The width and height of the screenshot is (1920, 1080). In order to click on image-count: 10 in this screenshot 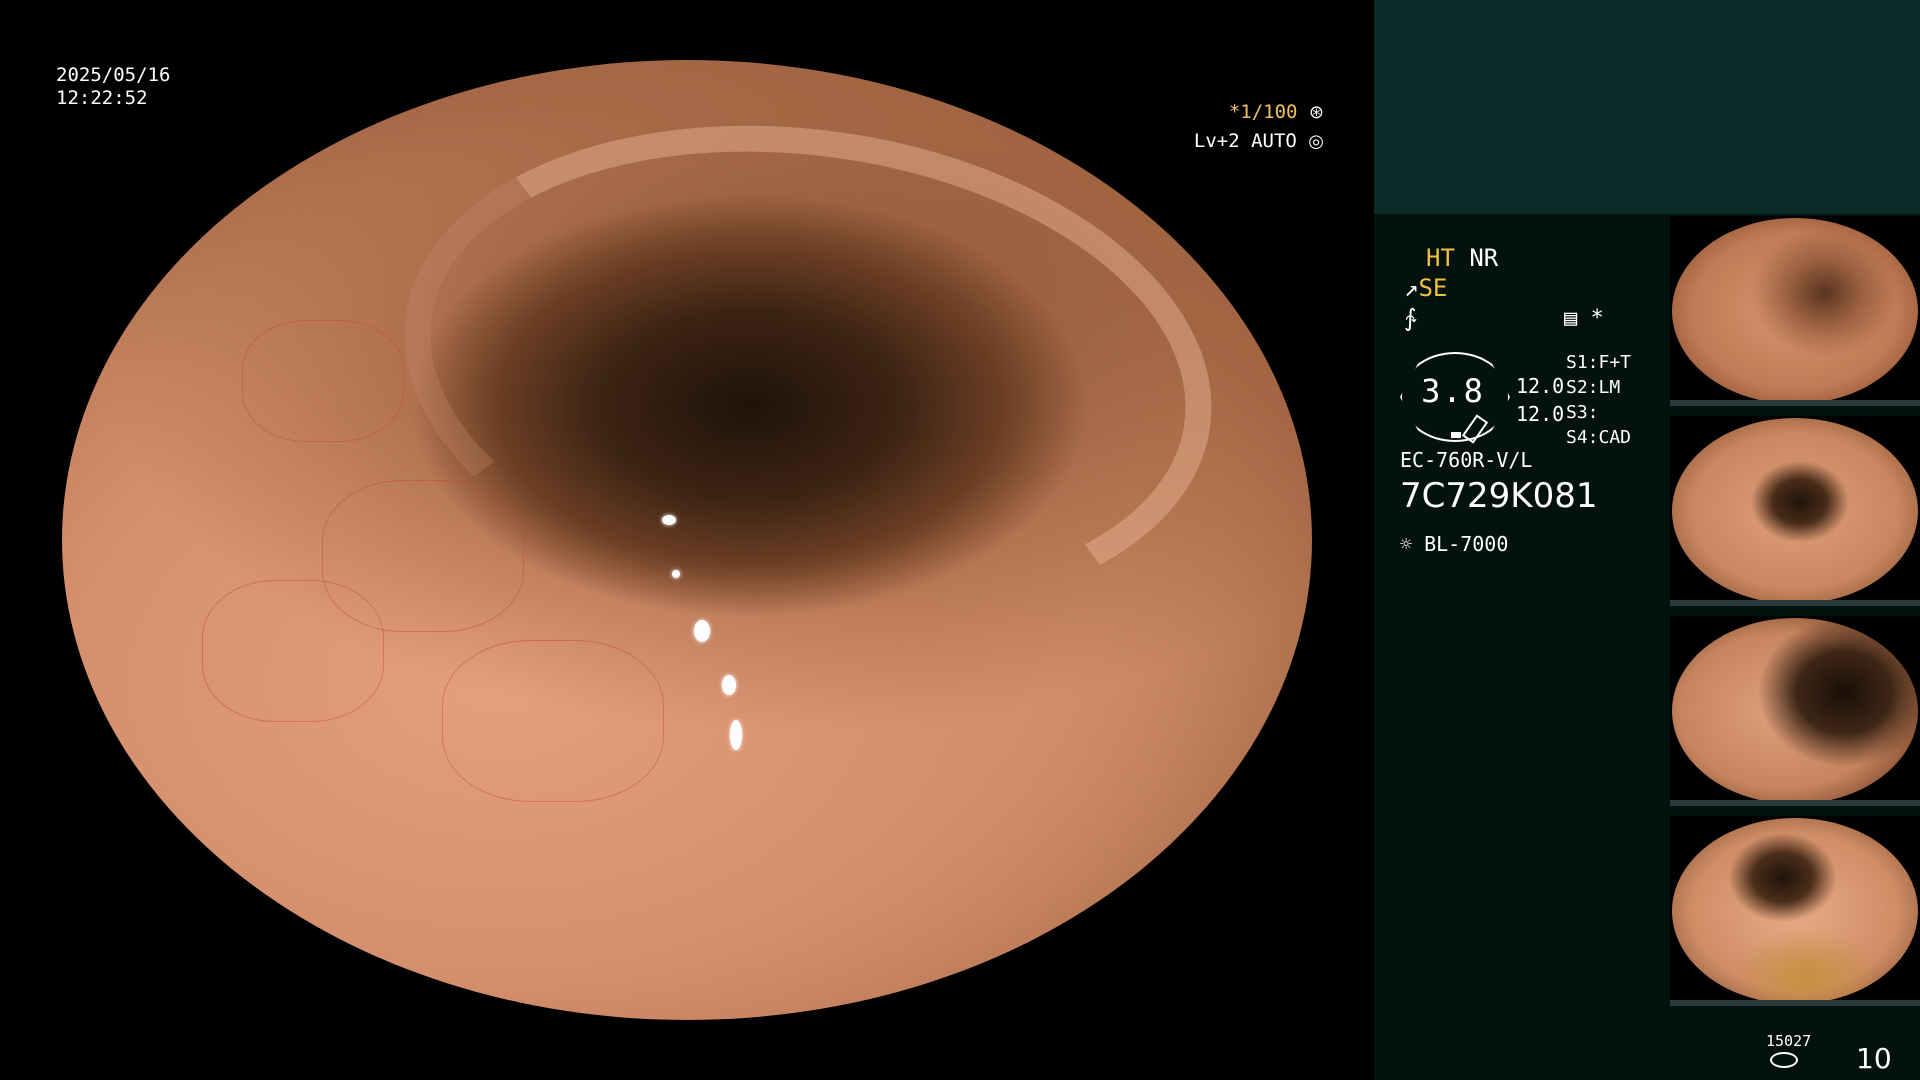, I will do `click(1874, 1058)`.